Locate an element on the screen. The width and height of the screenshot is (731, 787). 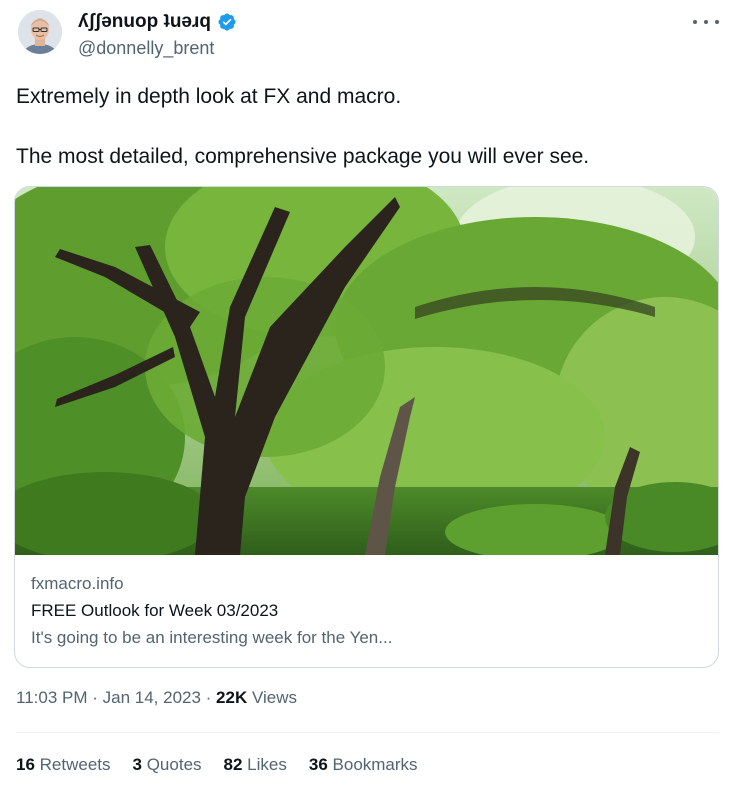
quotes-count: 3 is located at coordinates (137, 764).